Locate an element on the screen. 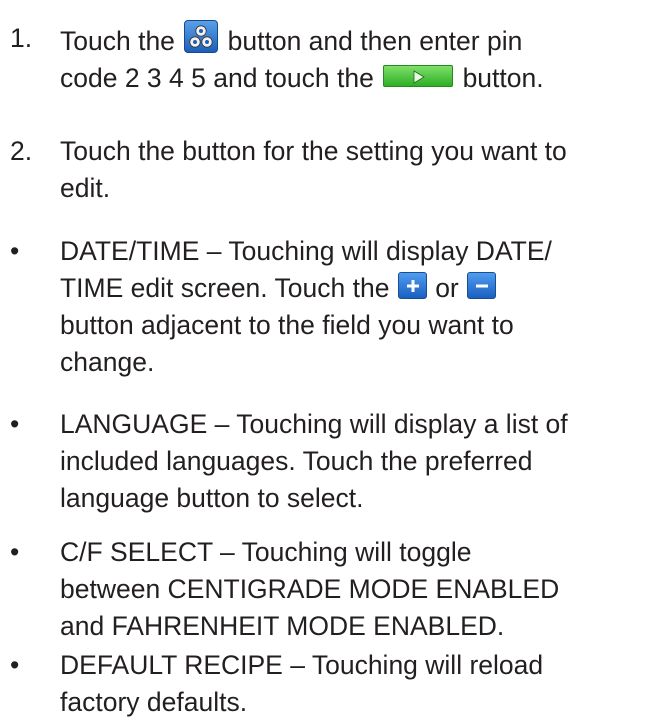  bullet-line: TIME edit screen. Touch the or is located at coordinates (349, 288).